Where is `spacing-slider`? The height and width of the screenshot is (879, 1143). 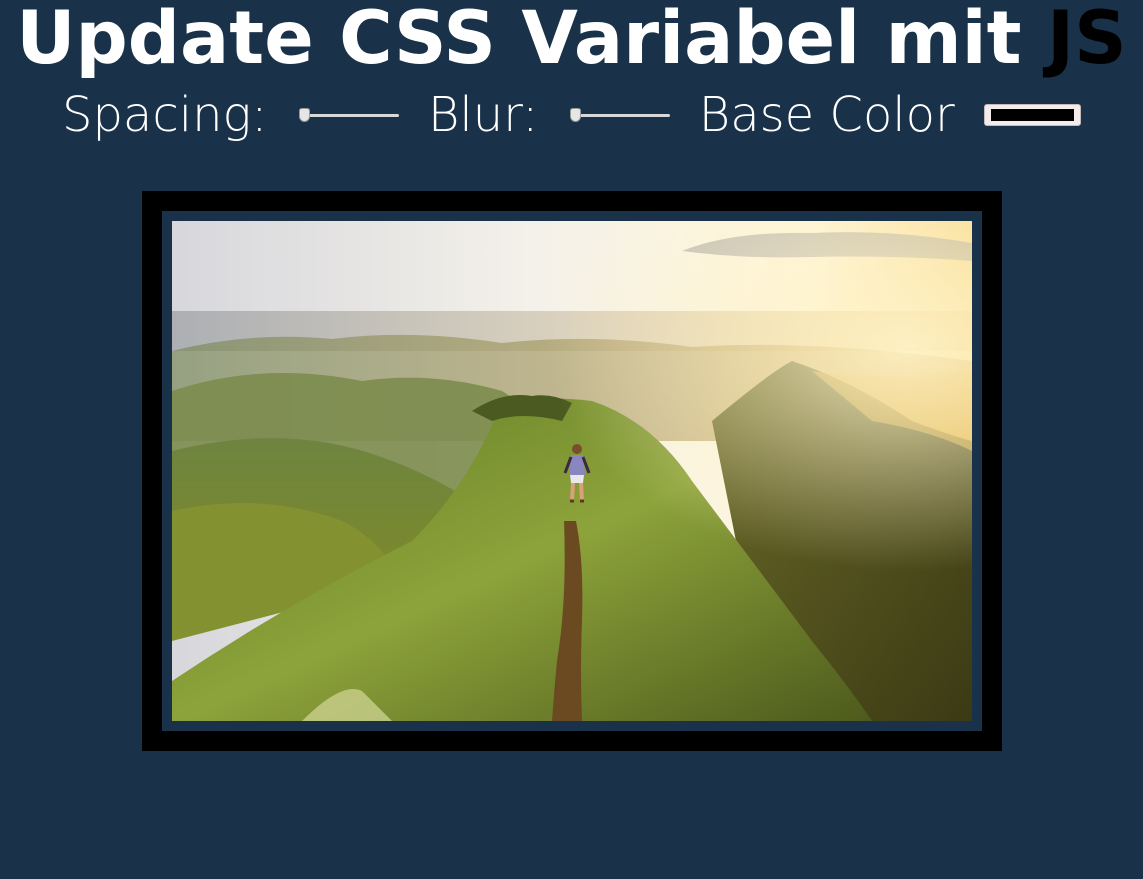 spacing-slider is located at coordinates (348, 115).